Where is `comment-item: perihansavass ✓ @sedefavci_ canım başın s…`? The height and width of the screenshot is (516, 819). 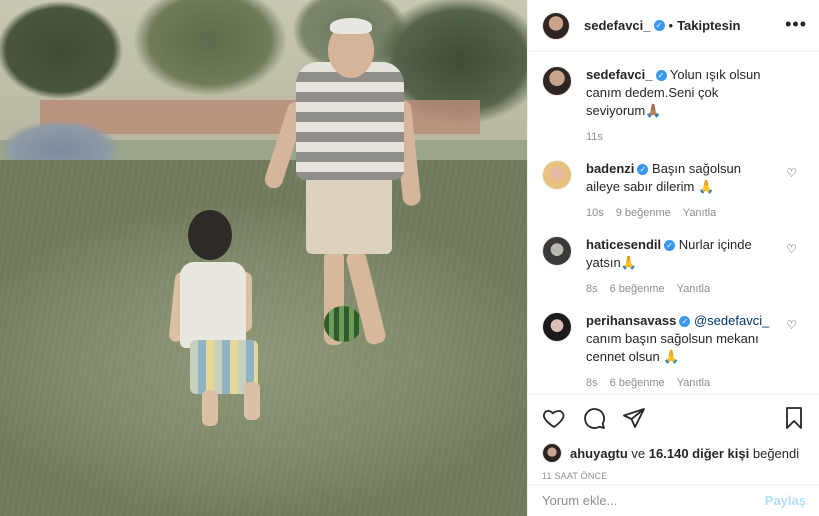
comment-item: perihansavass ✓ @sedefavci_ canım başın s… is located at coordinates (673, 352).